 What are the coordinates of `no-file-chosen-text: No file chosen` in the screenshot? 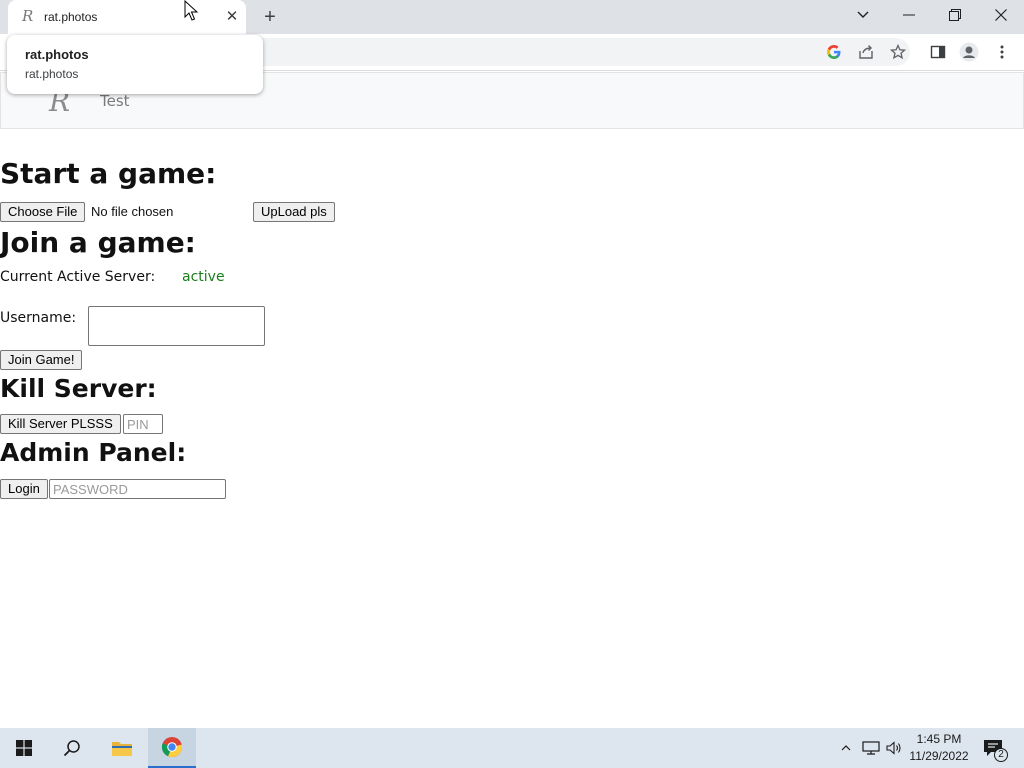 It's located at (132, 211).